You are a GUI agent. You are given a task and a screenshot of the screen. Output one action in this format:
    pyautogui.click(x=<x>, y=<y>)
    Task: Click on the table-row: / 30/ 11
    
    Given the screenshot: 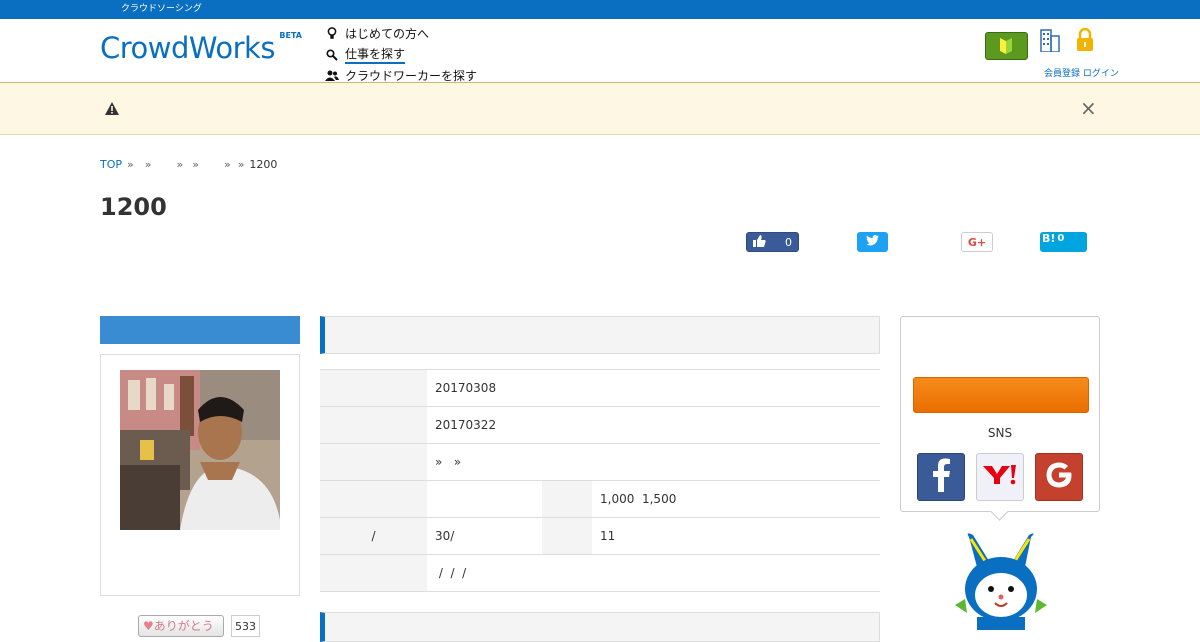 What is the action you would take?
    pyautogui.click(x=600, y=536)
    